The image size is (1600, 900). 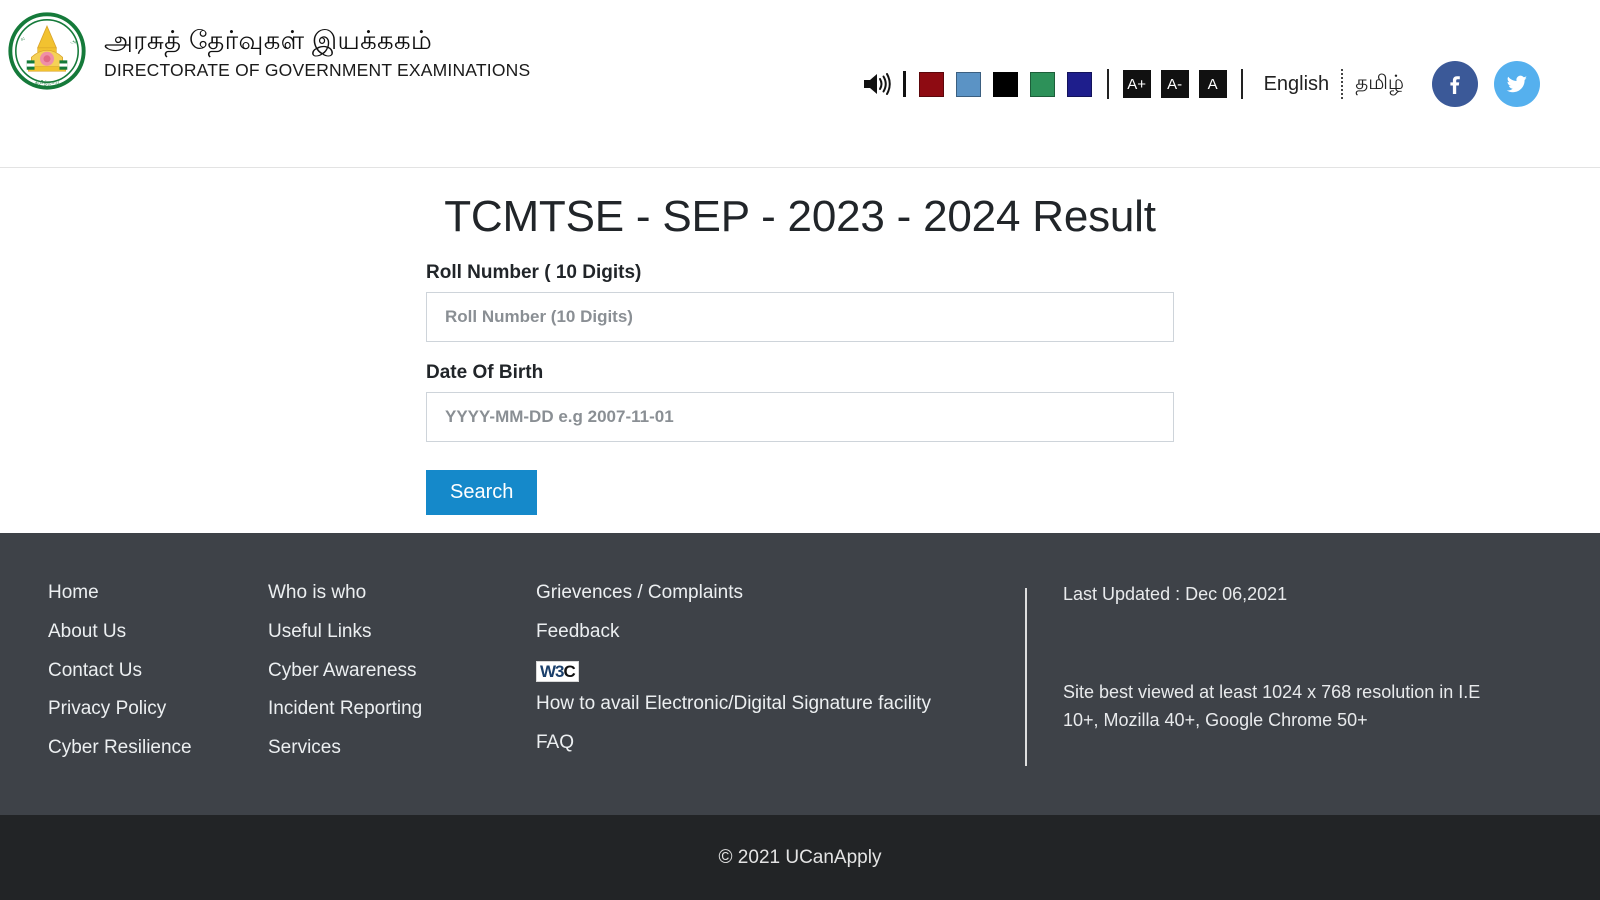 What do you see at coordinates (402, 709) in the screenshot?
I see `footer-link-incident-reporting: Incident Reporting` at bounding box center [402, 709].